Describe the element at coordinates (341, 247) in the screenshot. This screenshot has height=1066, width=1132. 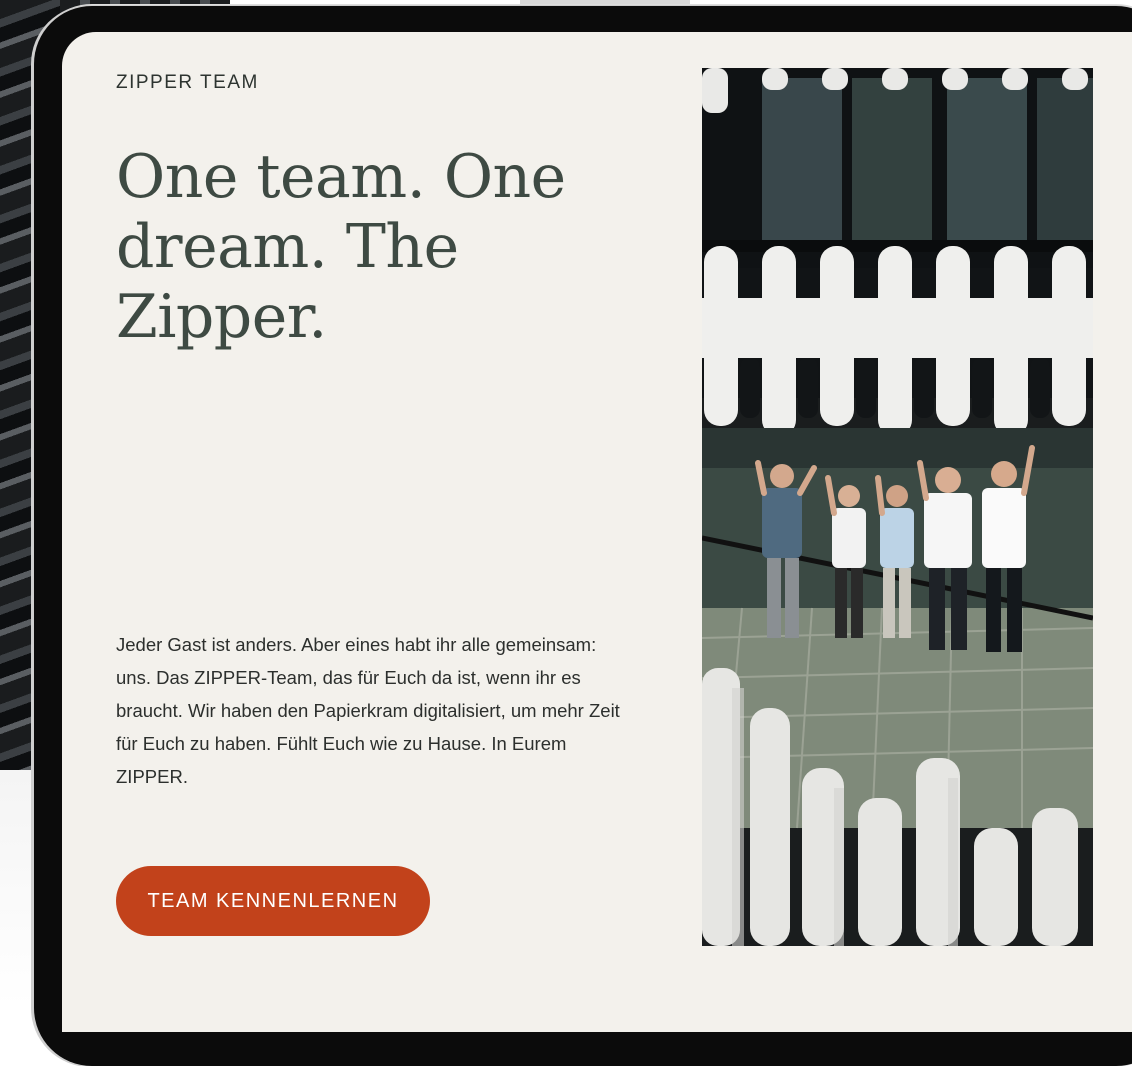
I see `section-headline: One team. One dream. The Zipper.` at that location.